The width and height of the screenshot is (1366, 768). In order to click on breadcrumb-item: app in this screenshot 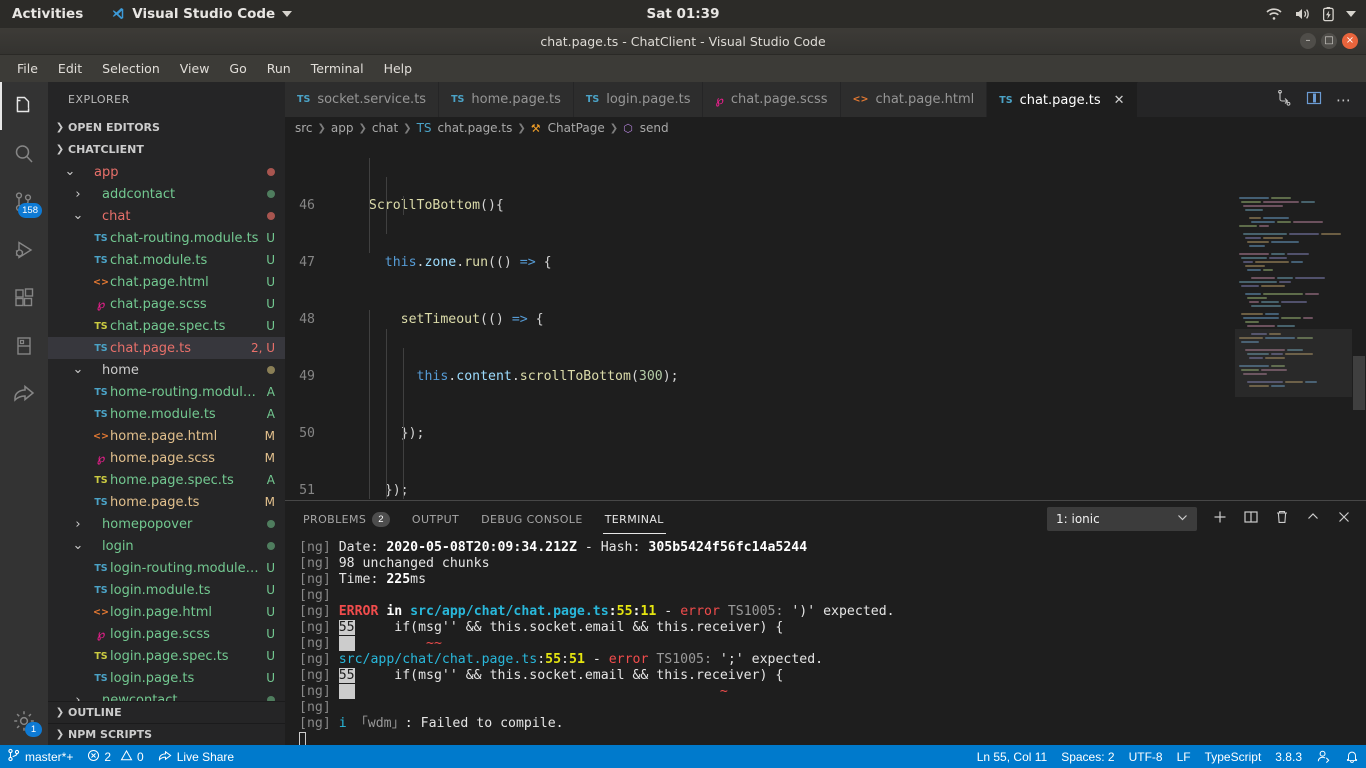, I will do `click(342, 128)`.